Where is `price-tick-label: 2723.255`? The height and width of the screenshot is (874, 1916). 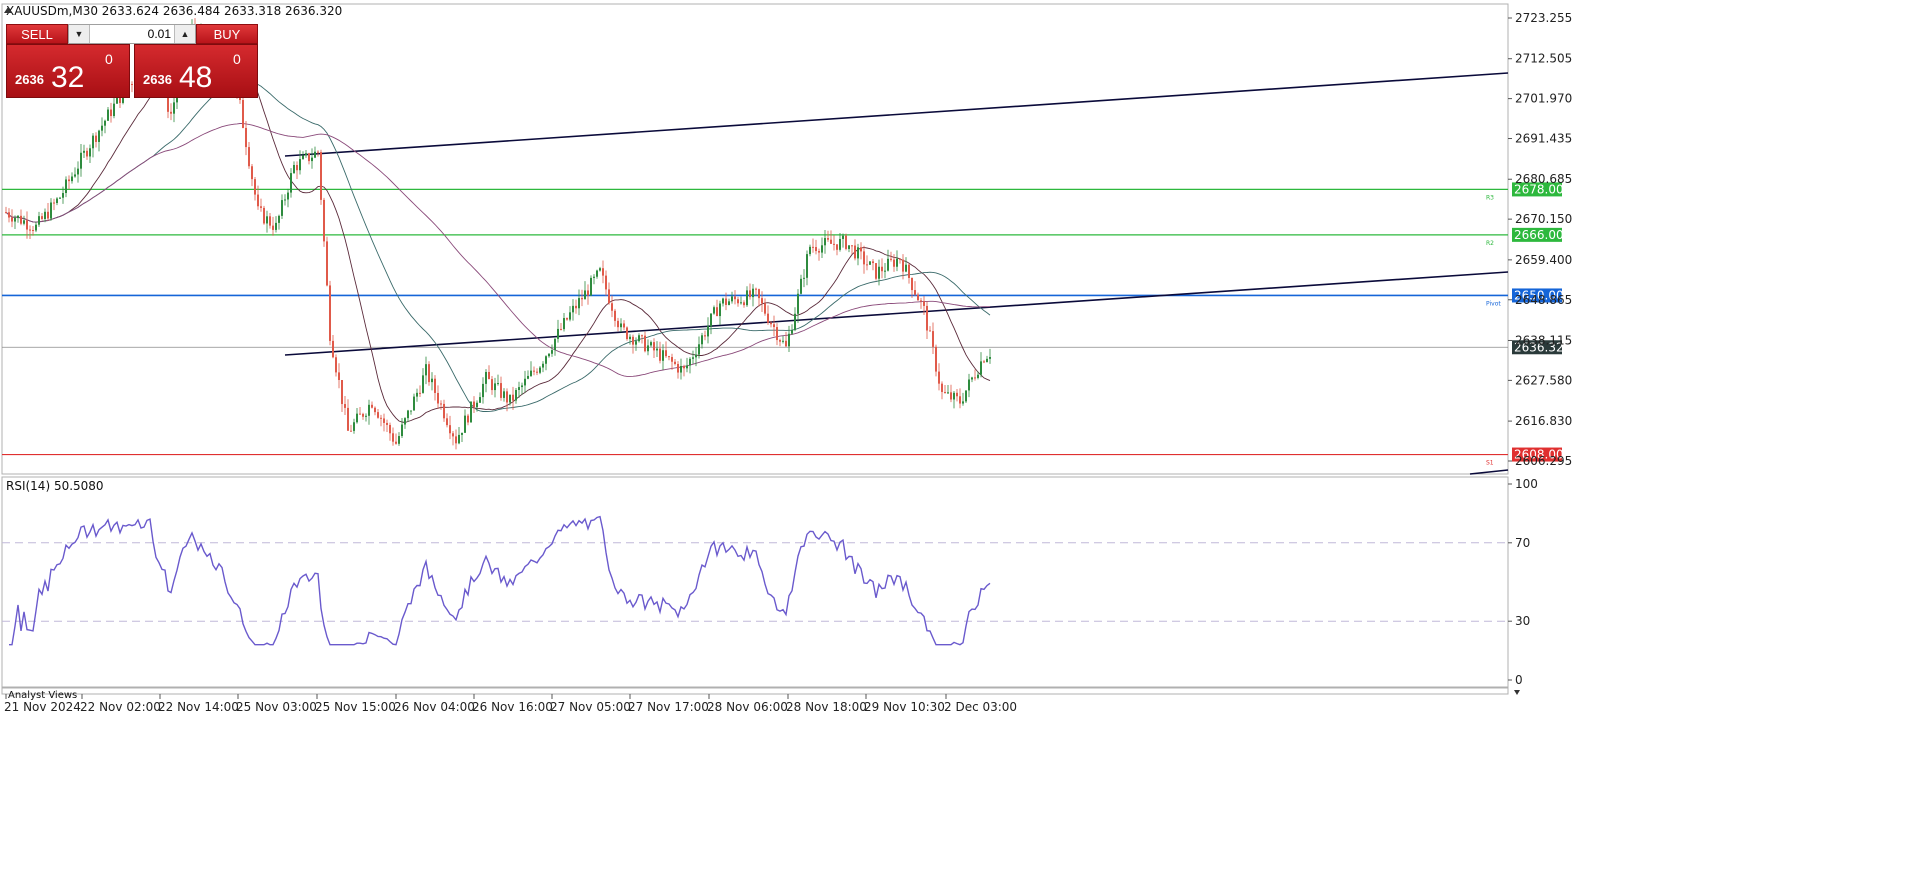
price-tick-label: 2723.255 is located at coordinates (1543, 18).